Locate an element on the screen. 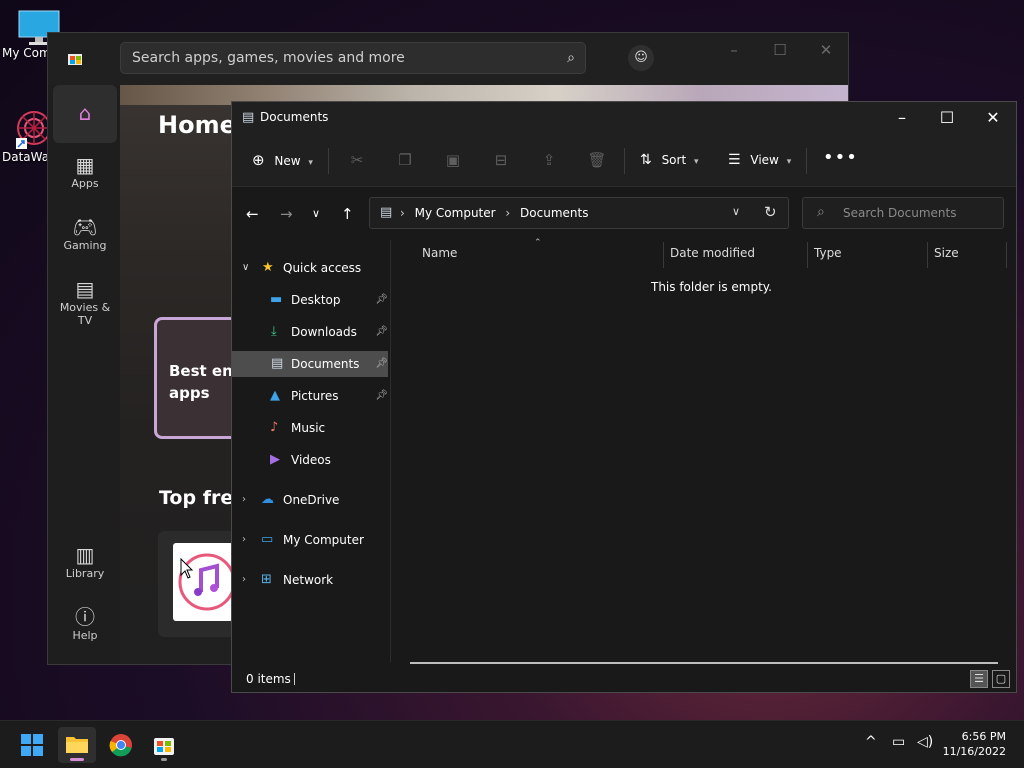 The height and width of the screenshot is (768, 1024). tree-item-documents: ▤ Documents 📌︎ is located at coordinates (310, 364).